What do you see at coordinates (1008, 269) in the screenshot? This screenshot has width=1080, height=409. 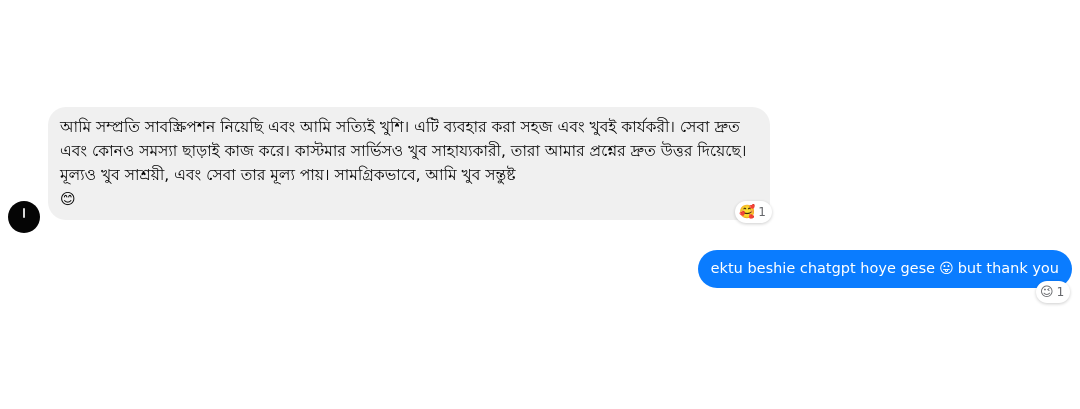 I see `outgoing-text-after: but thank you` at bounding box center [1008, 269].